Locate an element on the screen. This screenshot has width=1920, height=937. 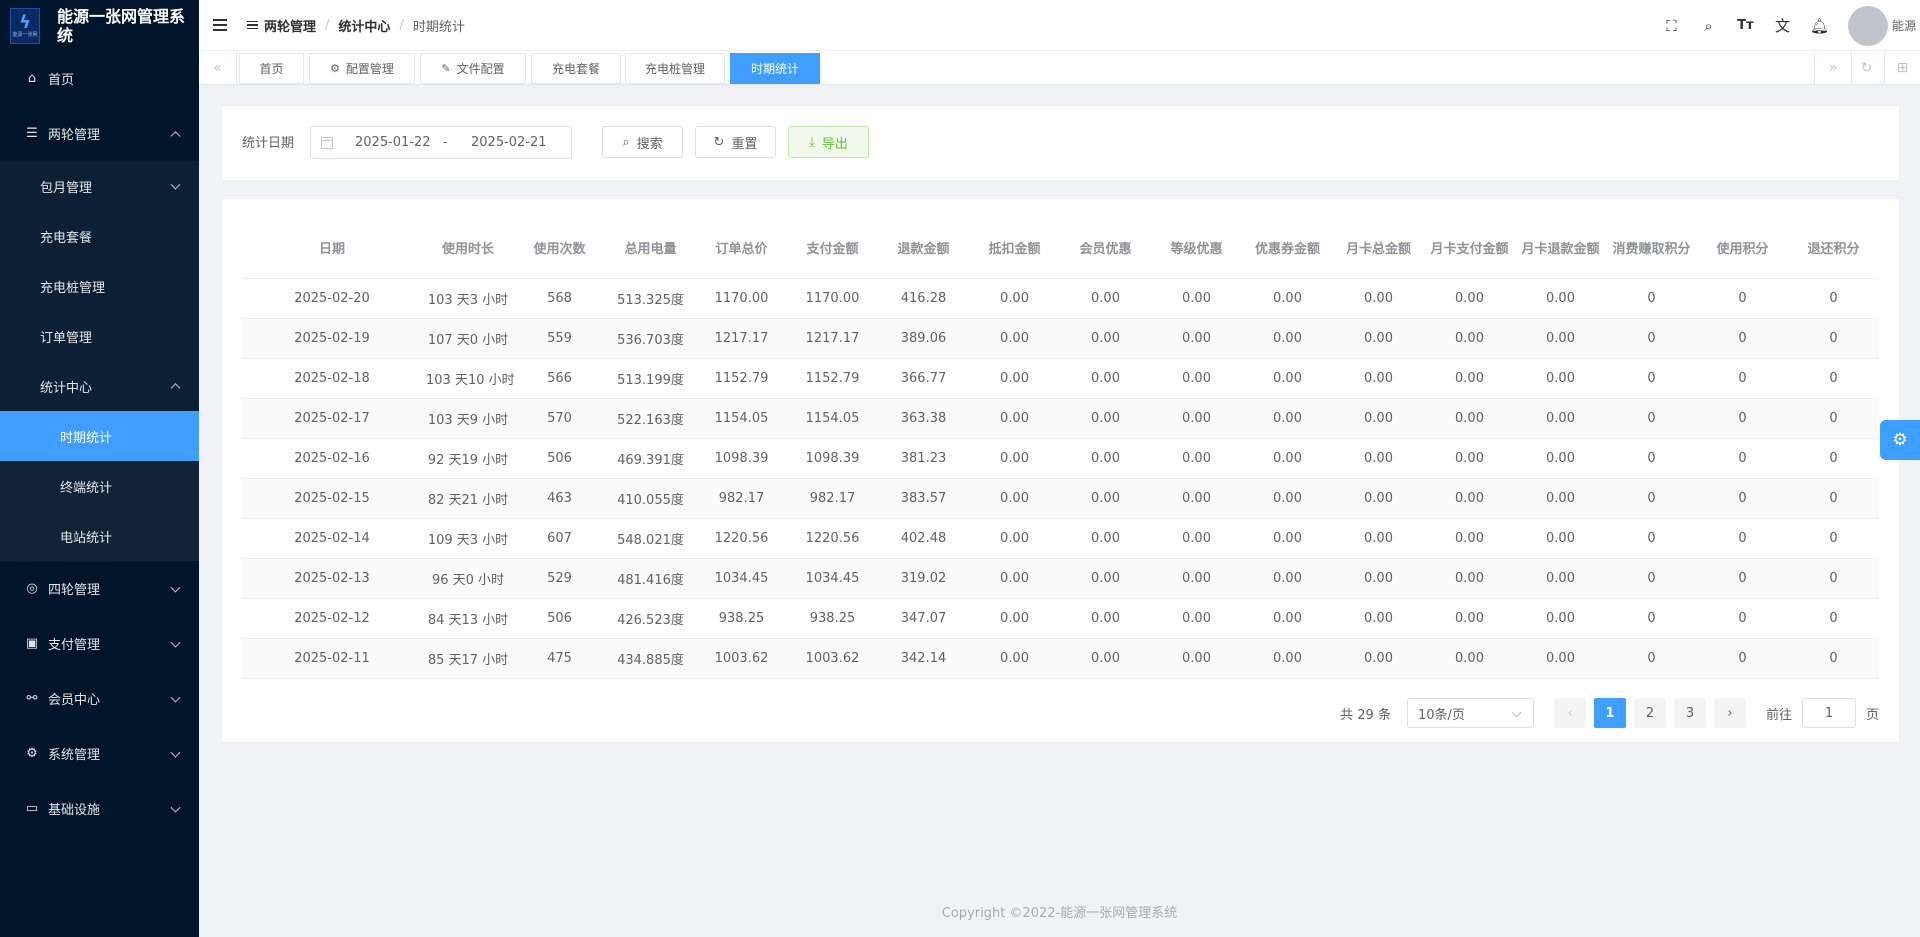
username: 能源 is located at coordinates (1904, 25).